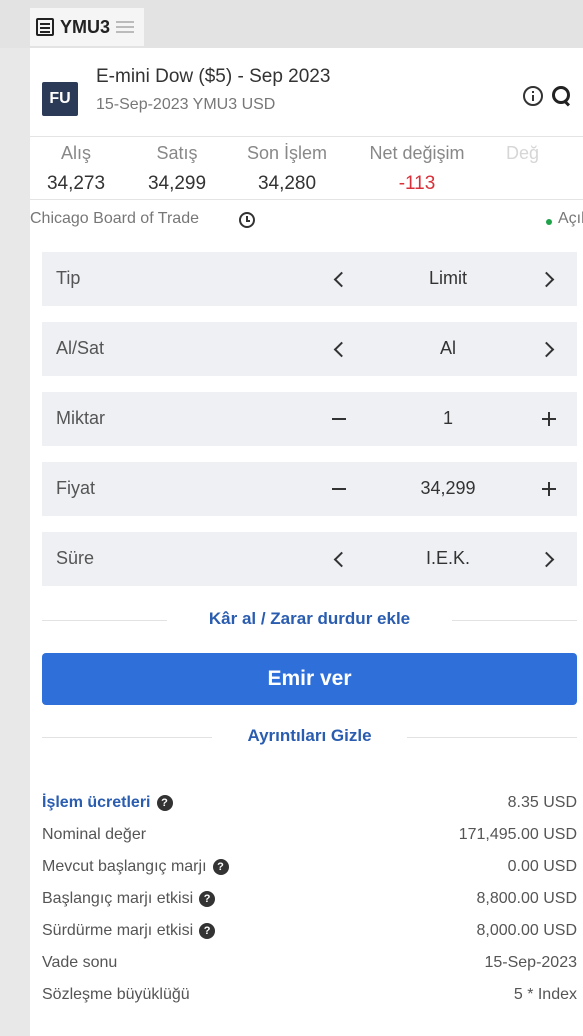 The height and width of the screenshot is (1036, 583). I want to click on field-label: Fiyat, so click(76, 488).